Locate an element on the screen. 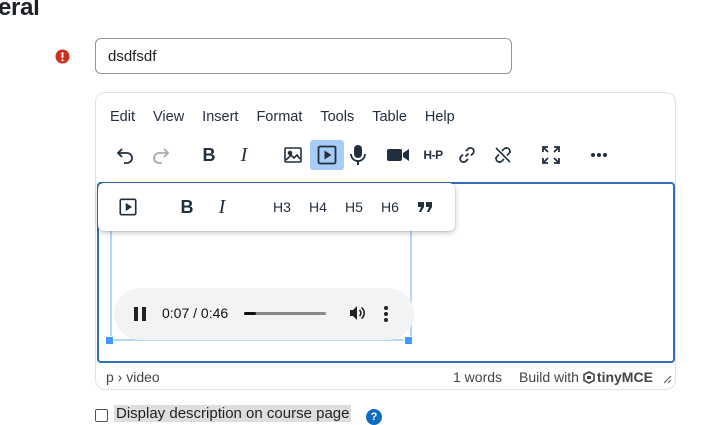 The width and height of the screenshot is (720, 425). embedded-video: 0:07 / 0:46 is located at coordinates (262, 284).